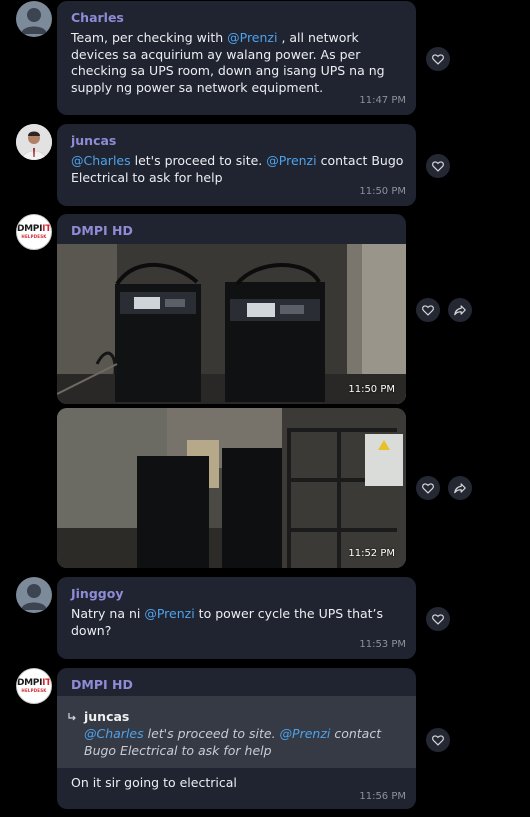 The height and width of the screenshot is (817, 530). I want to click on message-text: On it sir going to electrical, so click(154, 782).